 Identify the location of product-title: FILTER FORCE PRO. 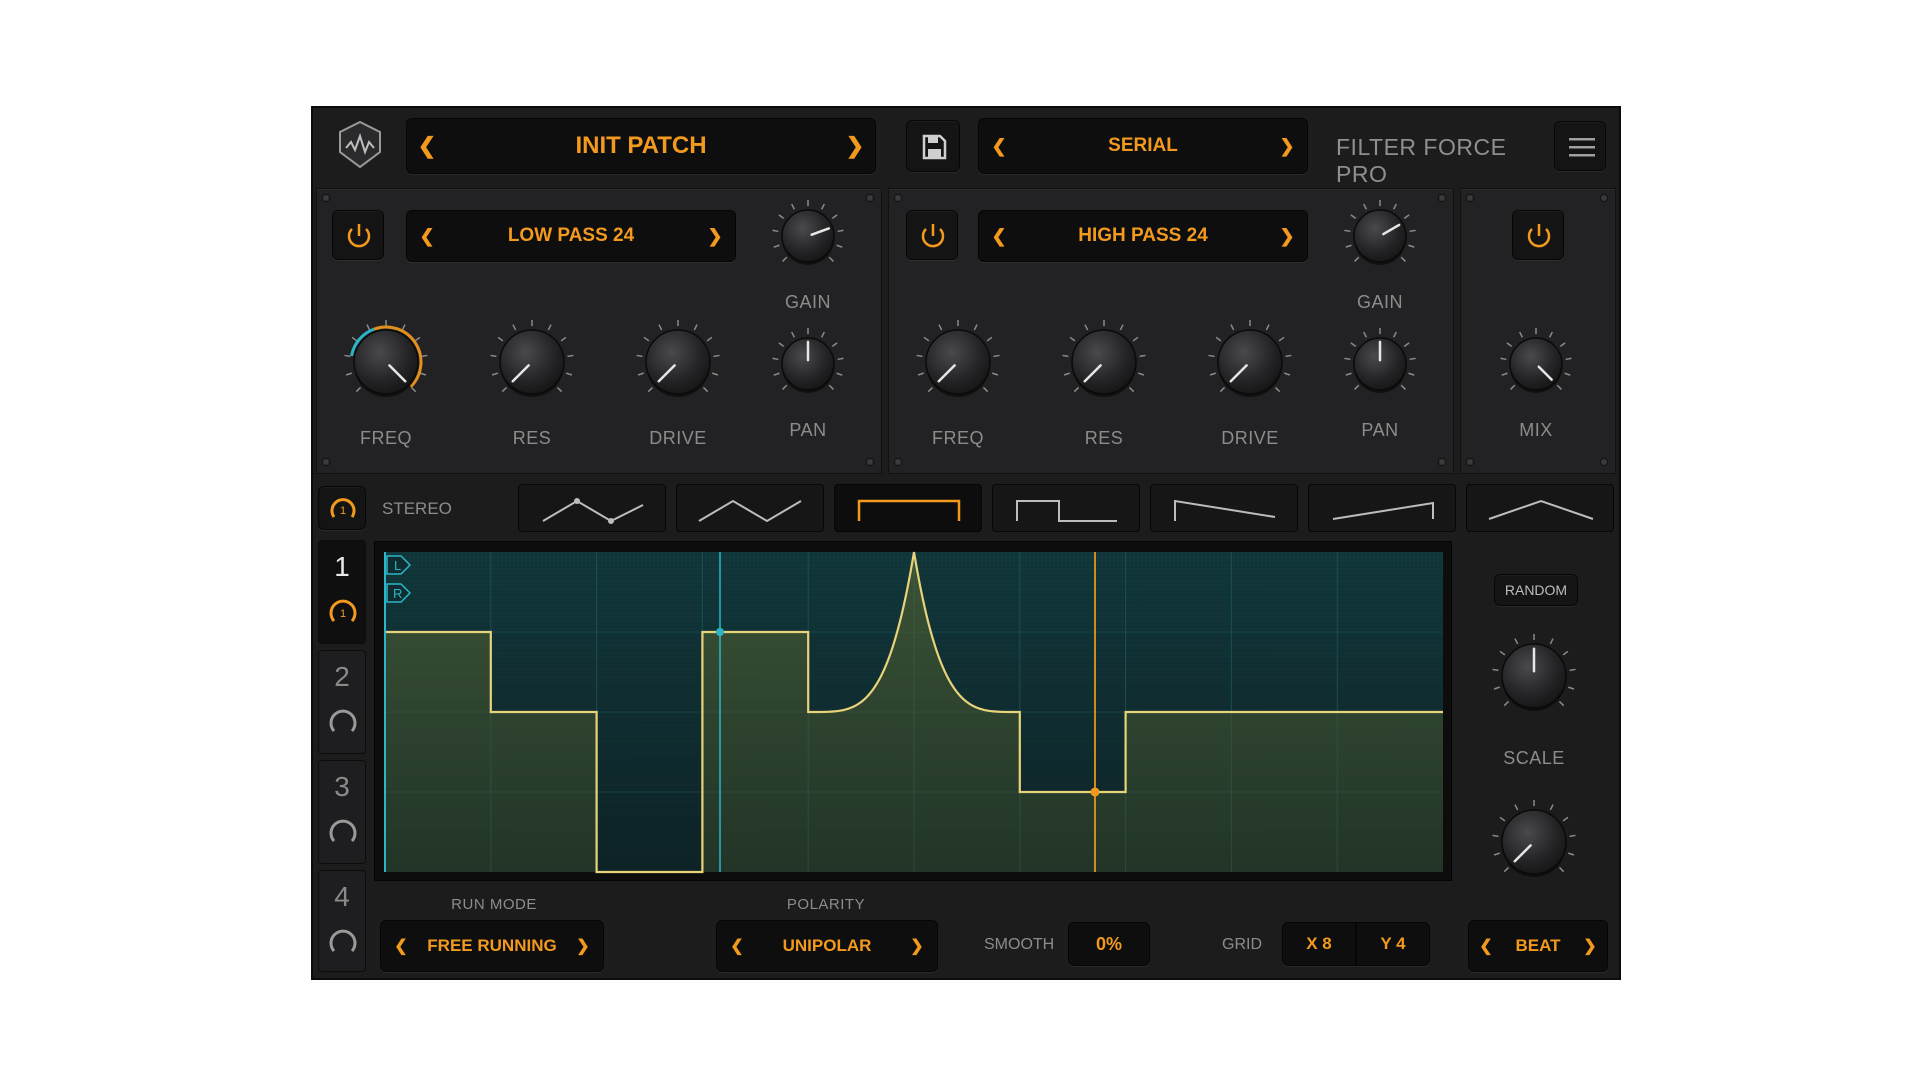
(1421, 160).